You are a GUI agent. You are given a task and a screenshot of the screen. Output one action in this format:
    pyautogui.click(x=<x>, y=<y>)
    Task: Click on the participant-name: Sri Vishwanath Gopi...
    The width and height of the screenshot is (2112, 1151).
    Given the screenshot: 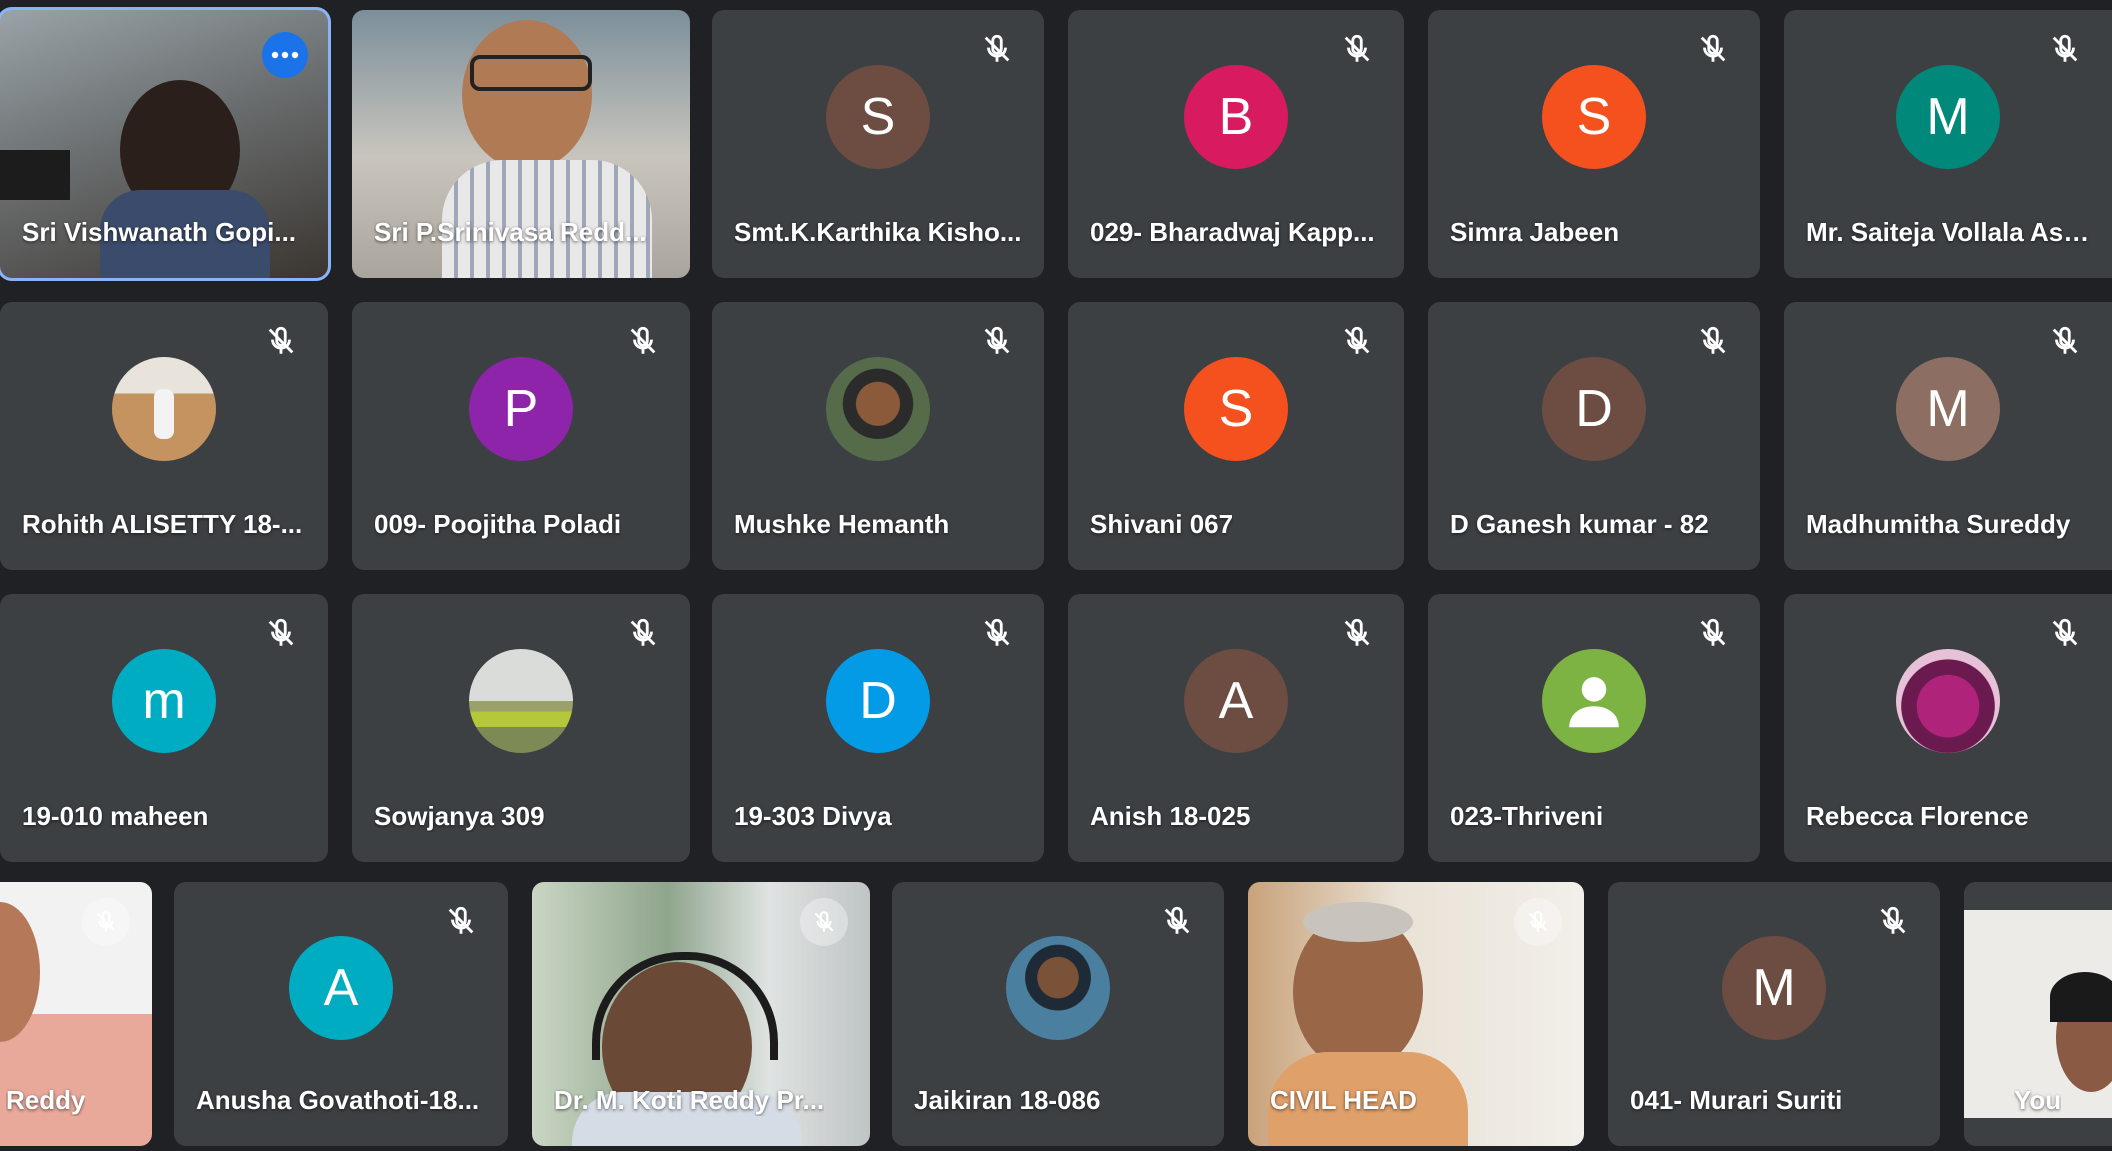 What is the action you would take?
    pyautogui.click(x=159, y=232)
    